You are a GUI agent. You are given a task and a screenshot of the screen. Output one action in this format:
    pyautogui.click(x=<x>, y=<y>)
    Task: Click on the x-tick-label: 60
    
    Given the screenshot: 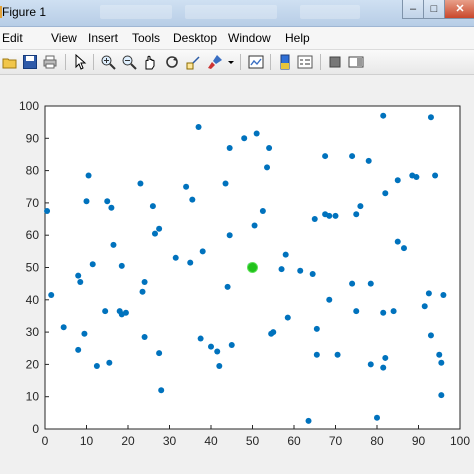 What is the action you would take?
    pyautogui.click(x=294, y=441)
    